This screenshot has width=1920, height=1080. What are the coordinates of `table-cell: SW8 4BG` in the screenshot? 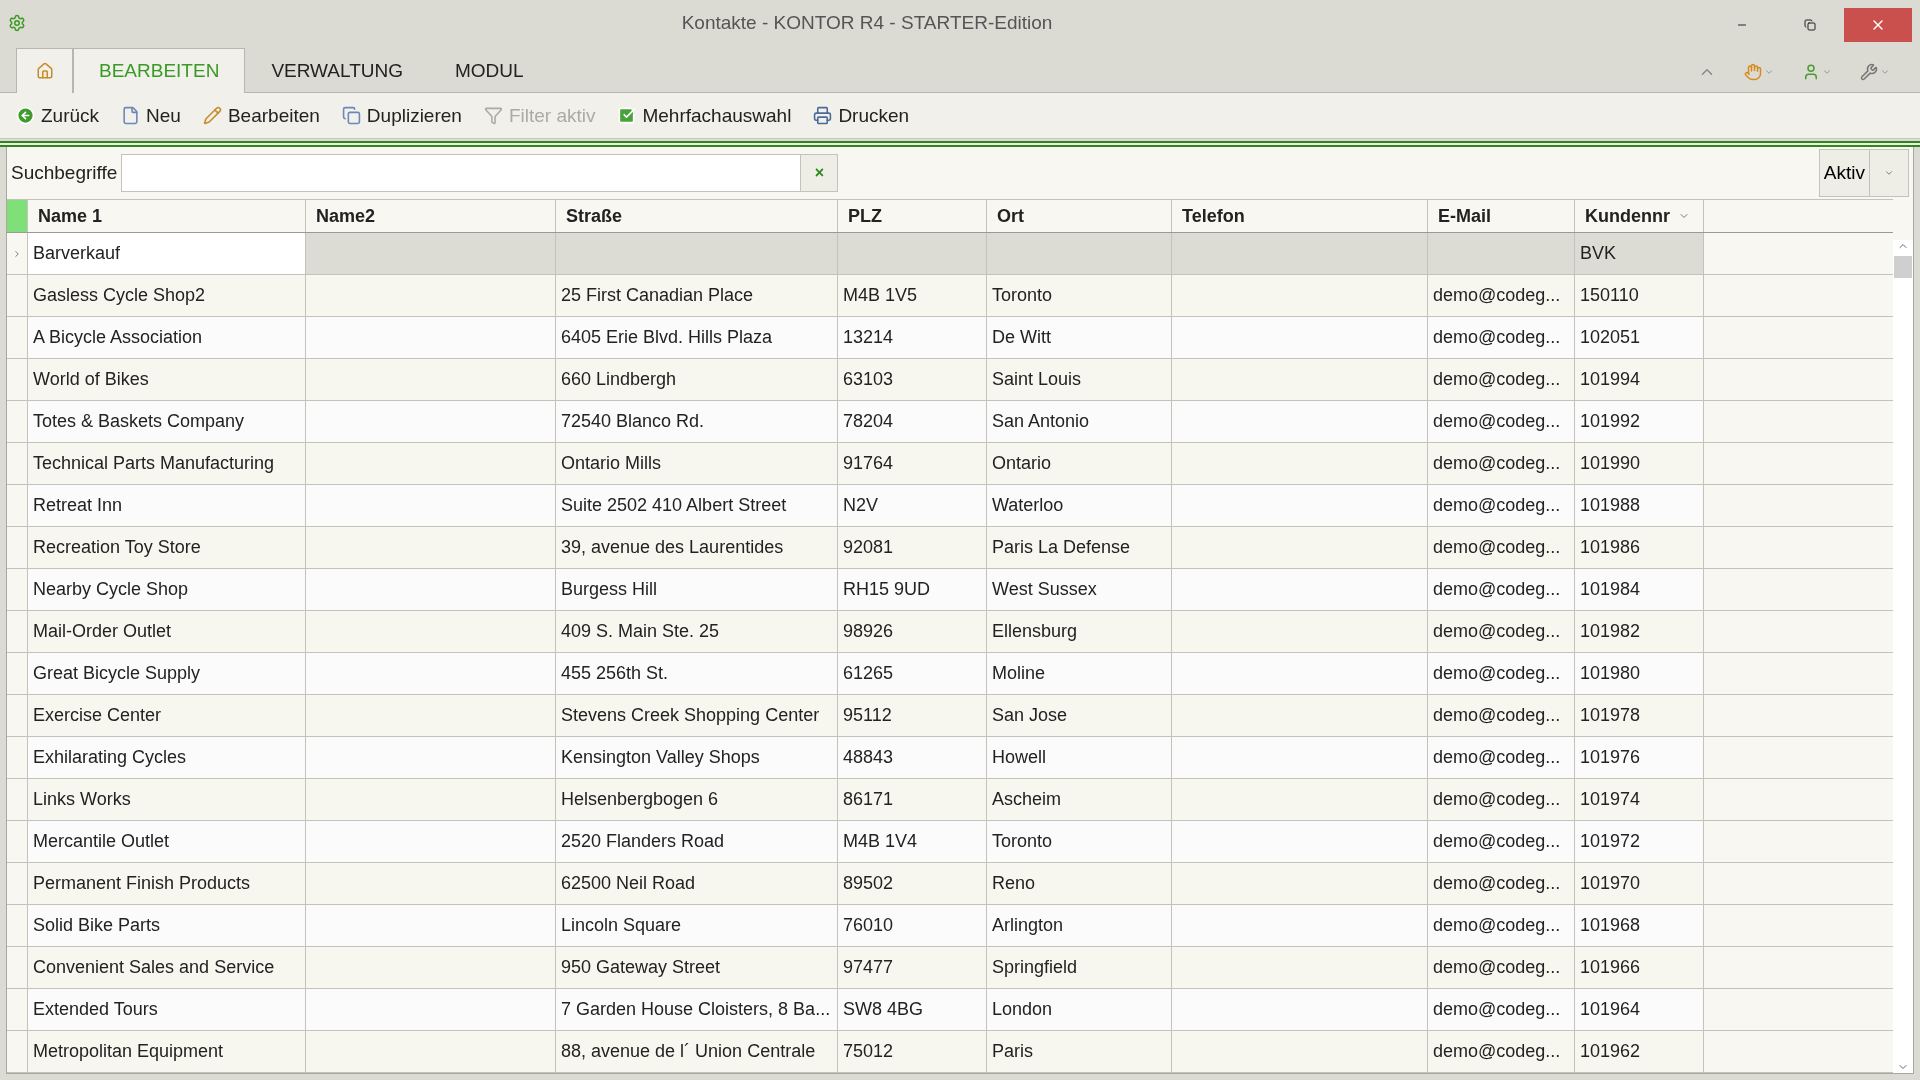 It's located at (912, 1009).